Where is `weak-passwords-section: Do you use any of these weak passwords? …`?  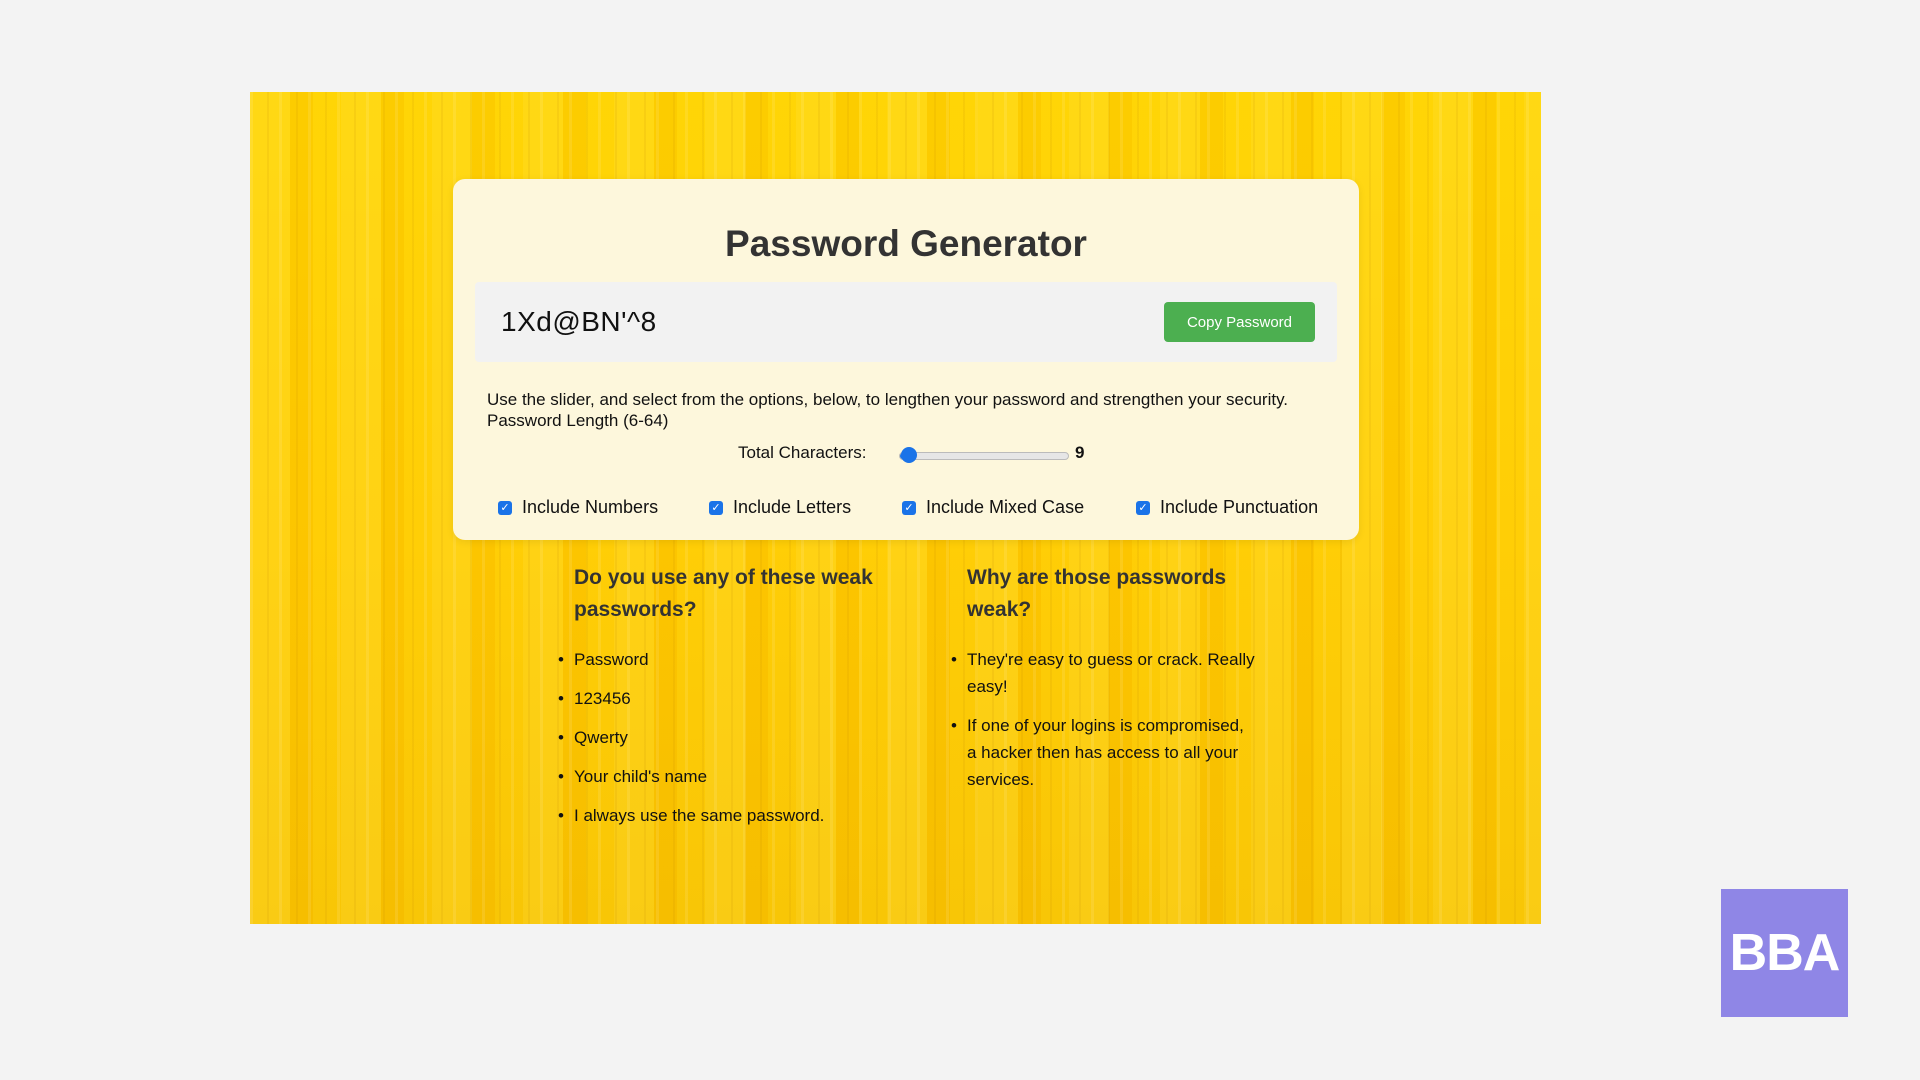
weak-passwords-section: Do you use any of these weak passwords? … is located at coordinates (716, 701).